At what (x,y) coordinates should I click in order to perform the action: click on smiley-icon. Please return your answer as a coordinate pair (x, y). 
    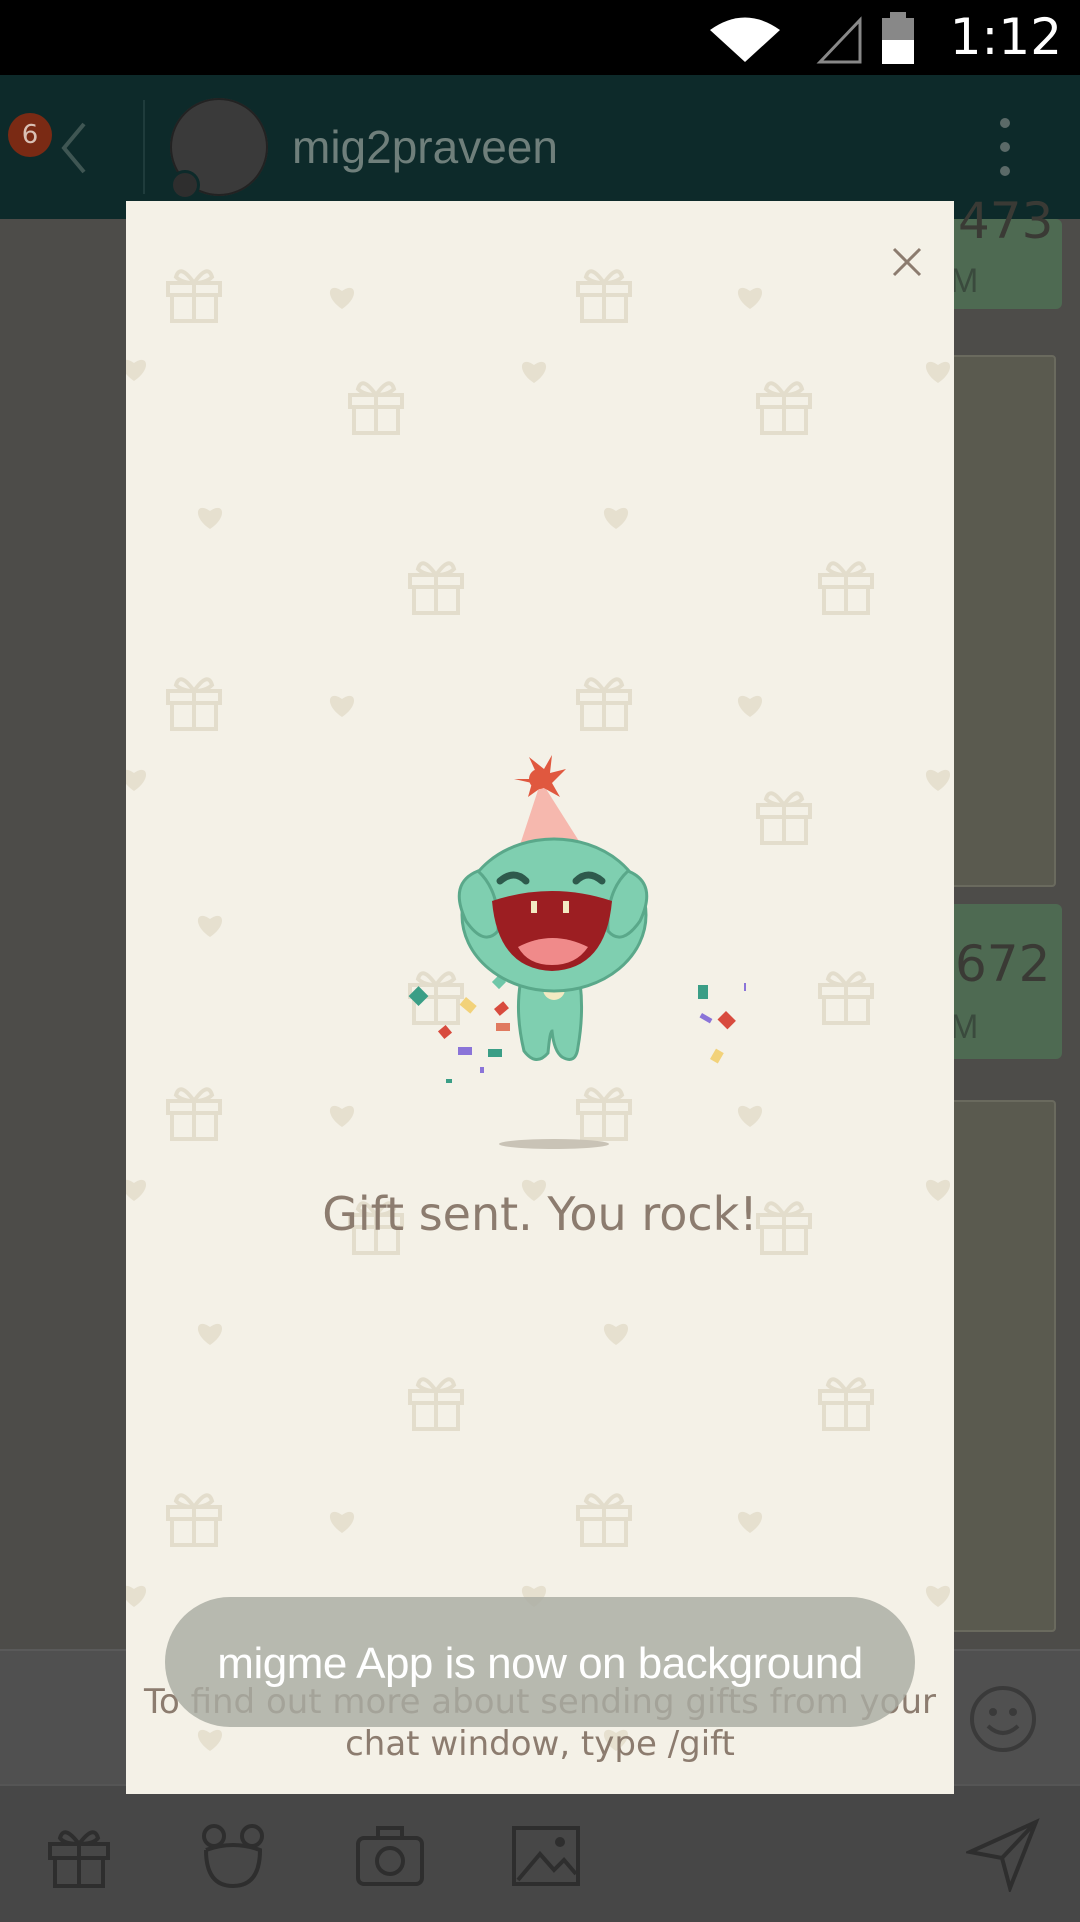
    Looking at the image, I should click on (1003, 1719).